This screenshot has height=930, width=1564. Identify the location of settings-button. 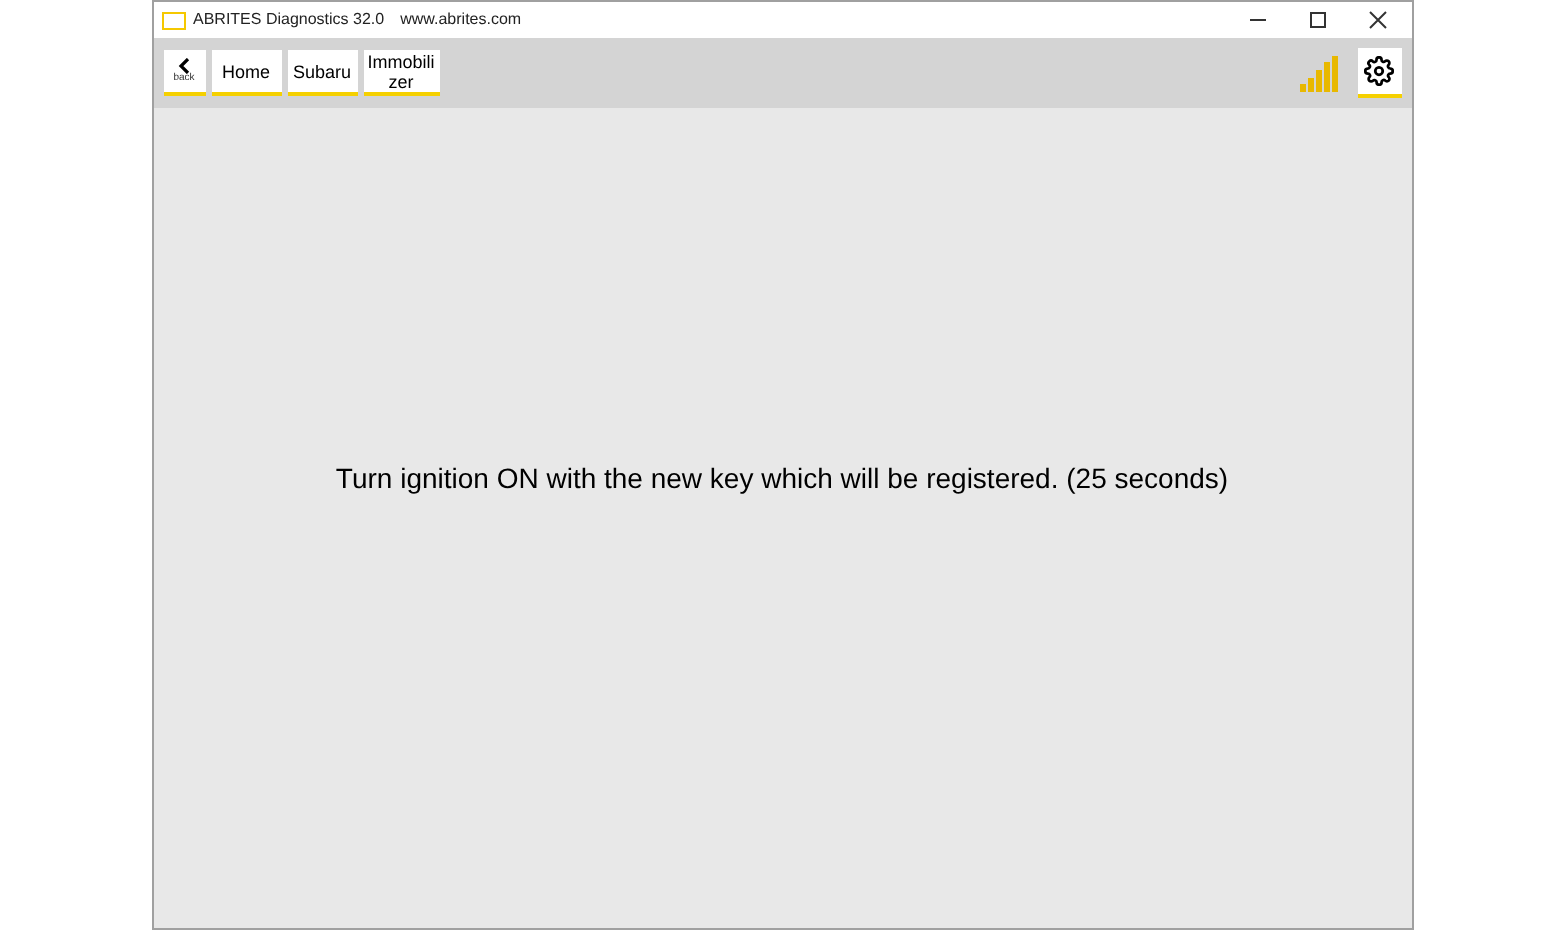
(1379, 73).